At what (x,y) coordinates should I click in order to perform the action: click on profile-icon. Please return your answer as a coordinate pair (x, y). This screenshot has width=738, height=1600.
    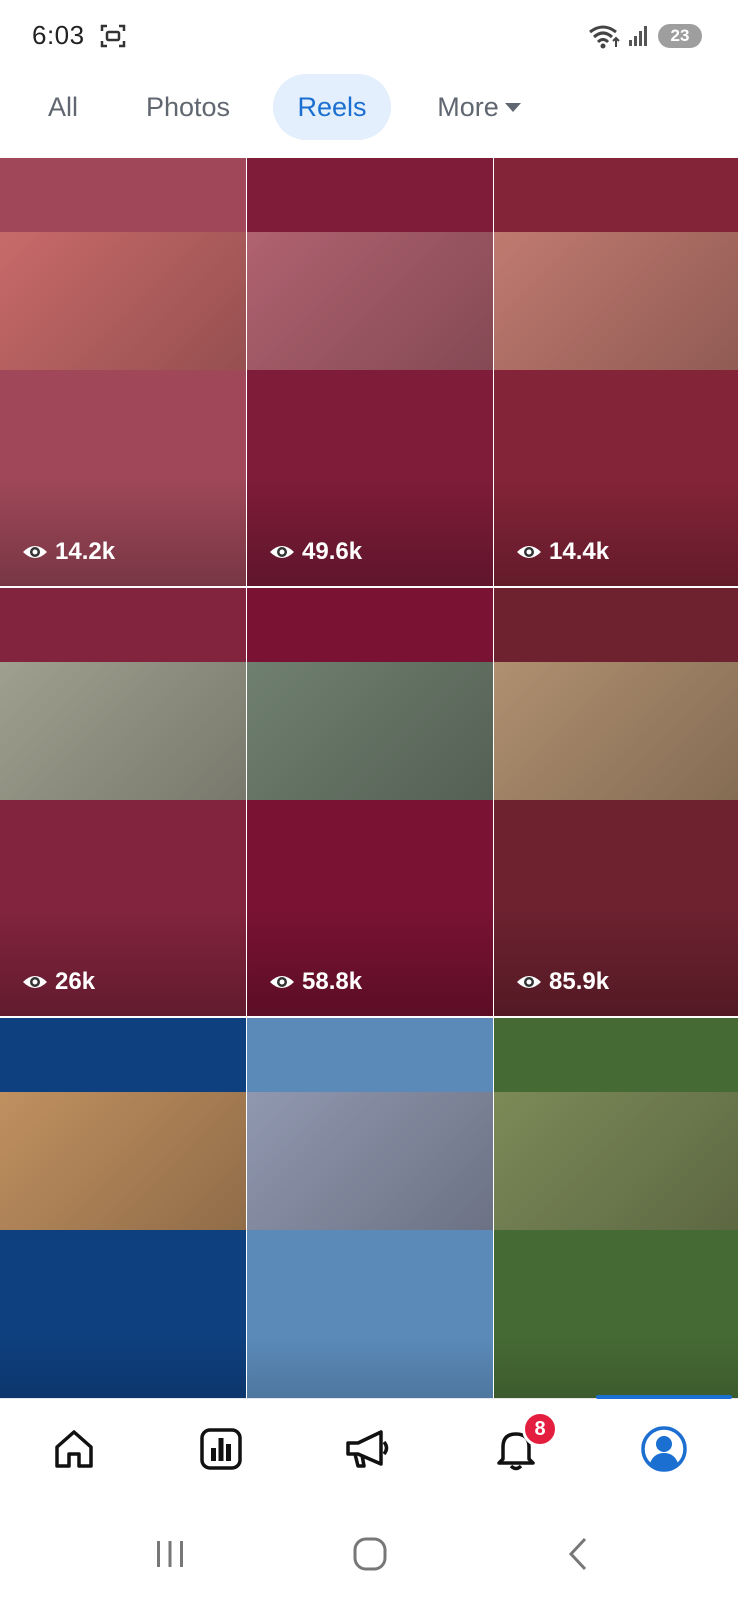
    Looking at the image, I should click on (664, 1449).